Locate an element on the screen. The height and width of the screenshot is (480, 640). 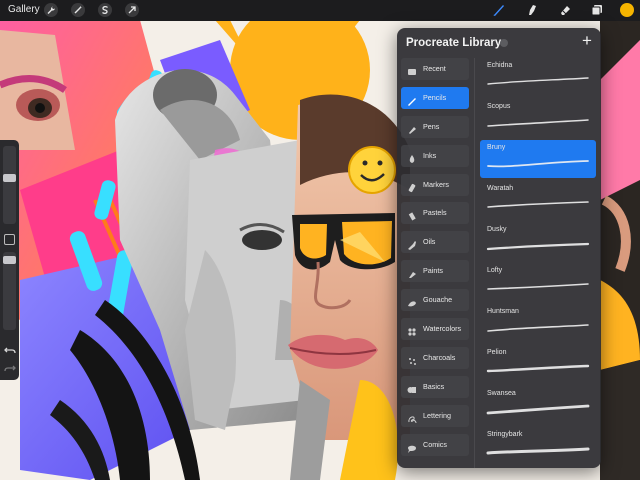
brush-name: Scopus is located at coordinates (499, 106).